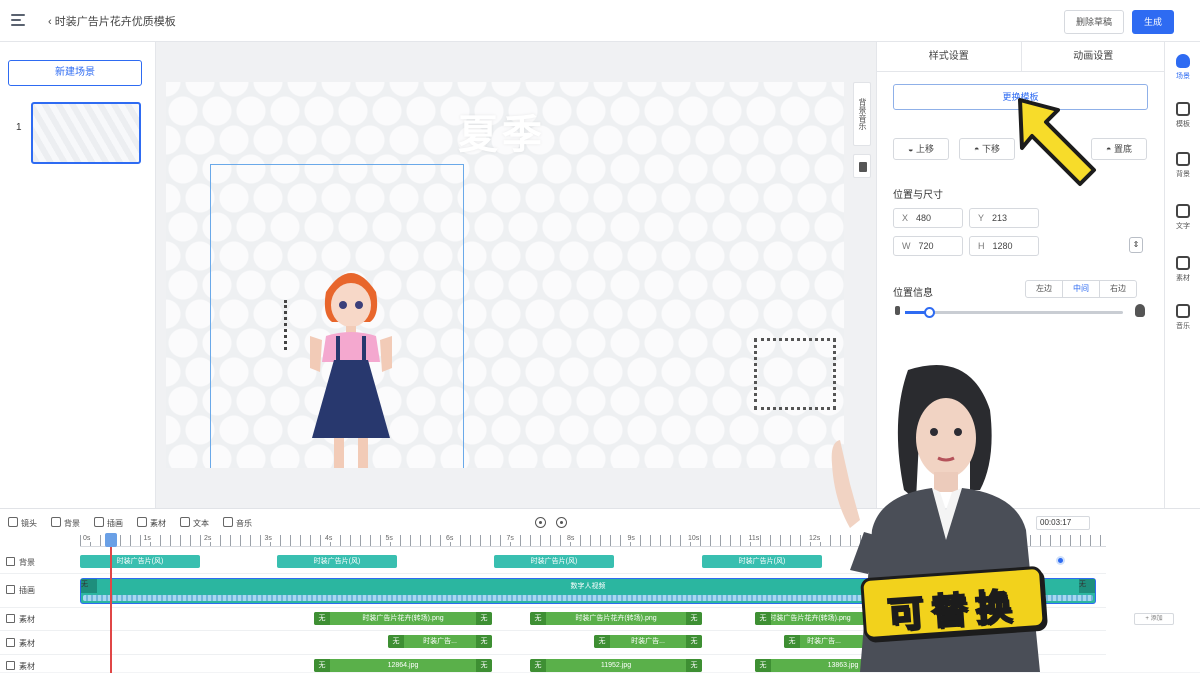  Describe the element at coordinates (86, 133) in the screenshot. I see `scene-thumbnail` at that location.